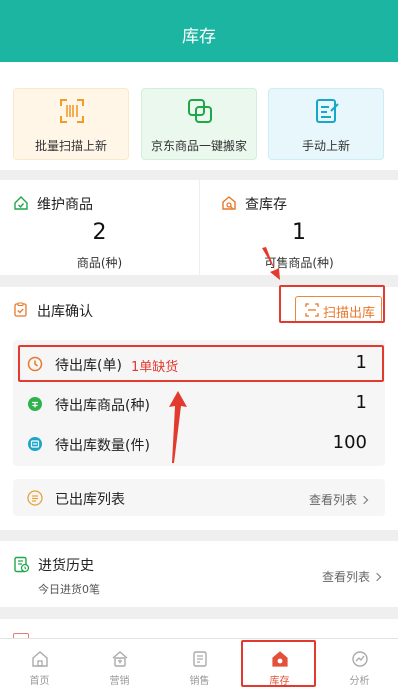  What do you see at coordinates (65, 312) in the screenshot?
I see `outbound-title: 出库确认` at bounding box center [65, 312].